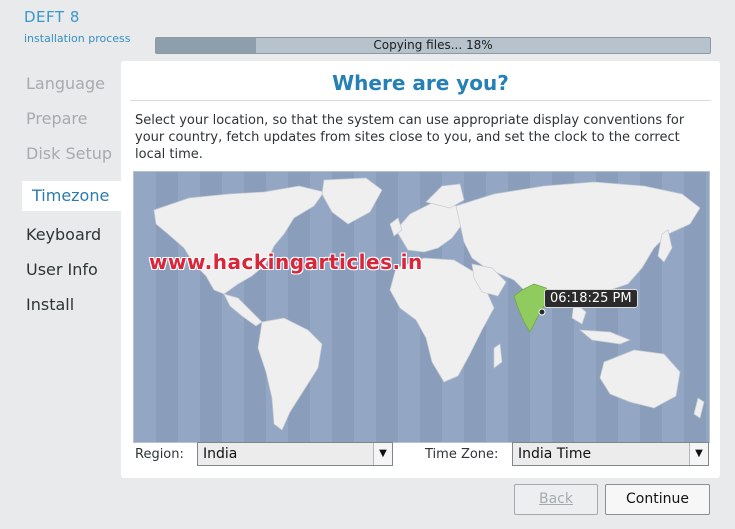 The width and height of the screenshot is (735, 529). What do you see at coordinates (220, 454) in the screenshot?
I see `region-value: India` at bounding box center [220, 454].